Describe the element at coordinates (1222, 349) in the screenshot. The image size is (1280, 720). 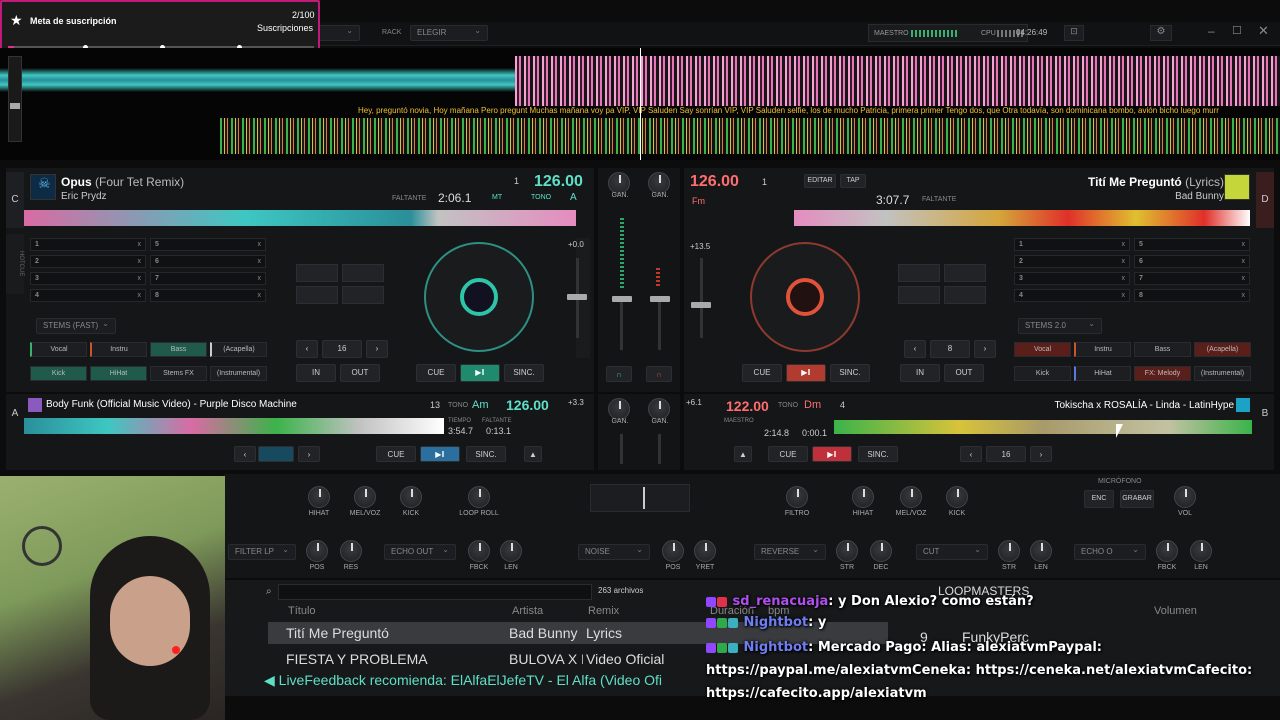
I see `stem-button: (Acapella)` at that location.